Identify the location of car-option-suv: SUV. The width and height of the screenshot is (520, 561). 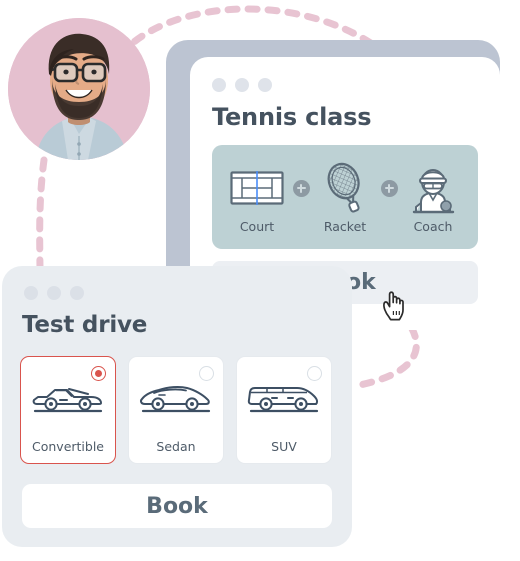
(284, 410).